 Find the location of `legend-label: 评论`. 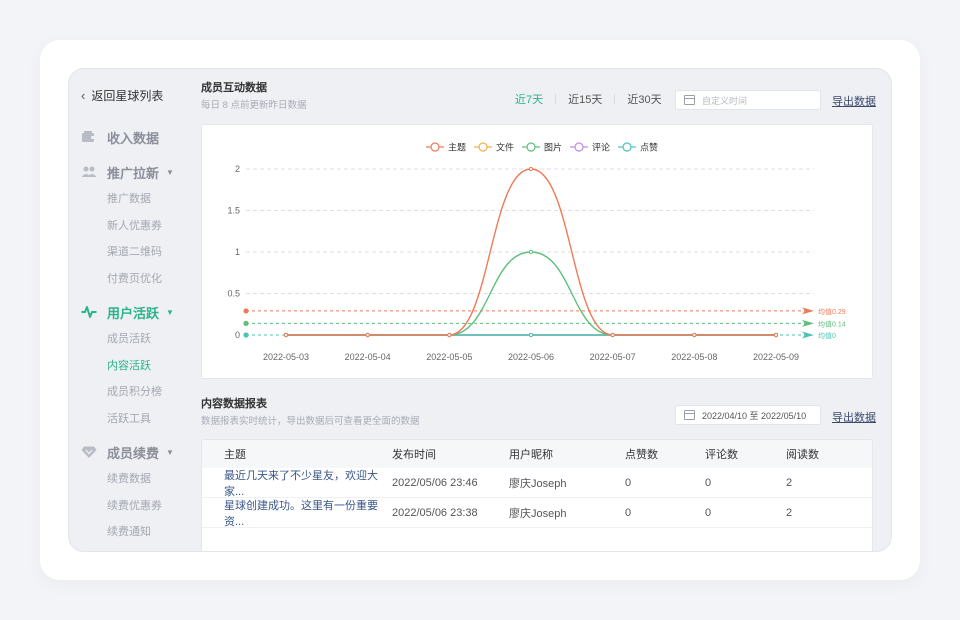

legend-label: 评论 is located at coordinates (601, 147).